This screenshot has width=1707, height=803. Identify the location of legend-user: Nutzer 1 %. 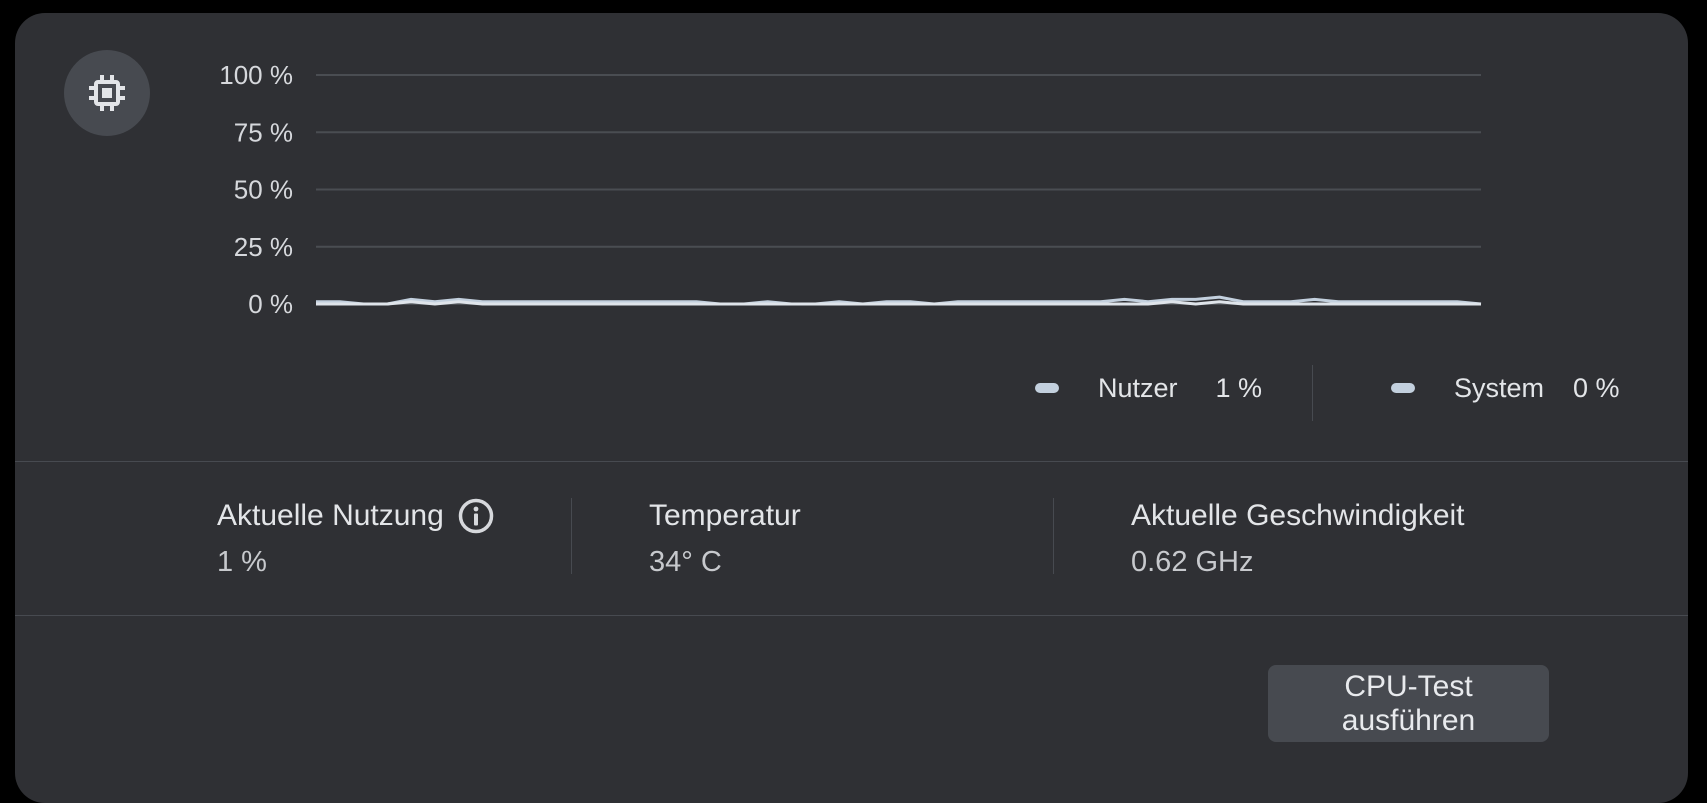
(1148, 388).